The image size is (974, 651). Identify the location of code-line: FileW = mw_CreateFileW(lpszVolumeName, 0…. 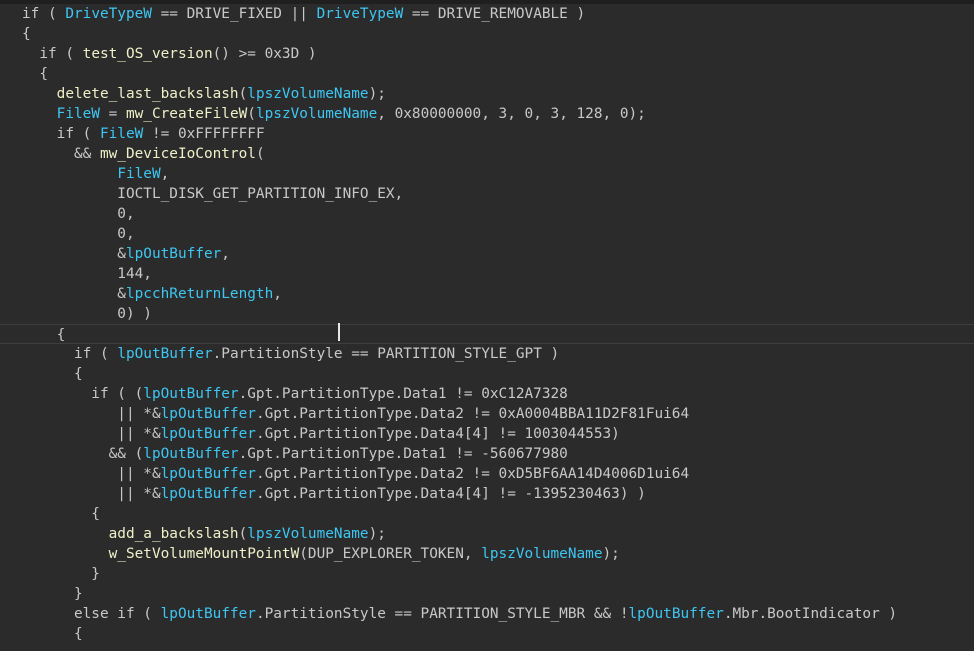
(487, 114).